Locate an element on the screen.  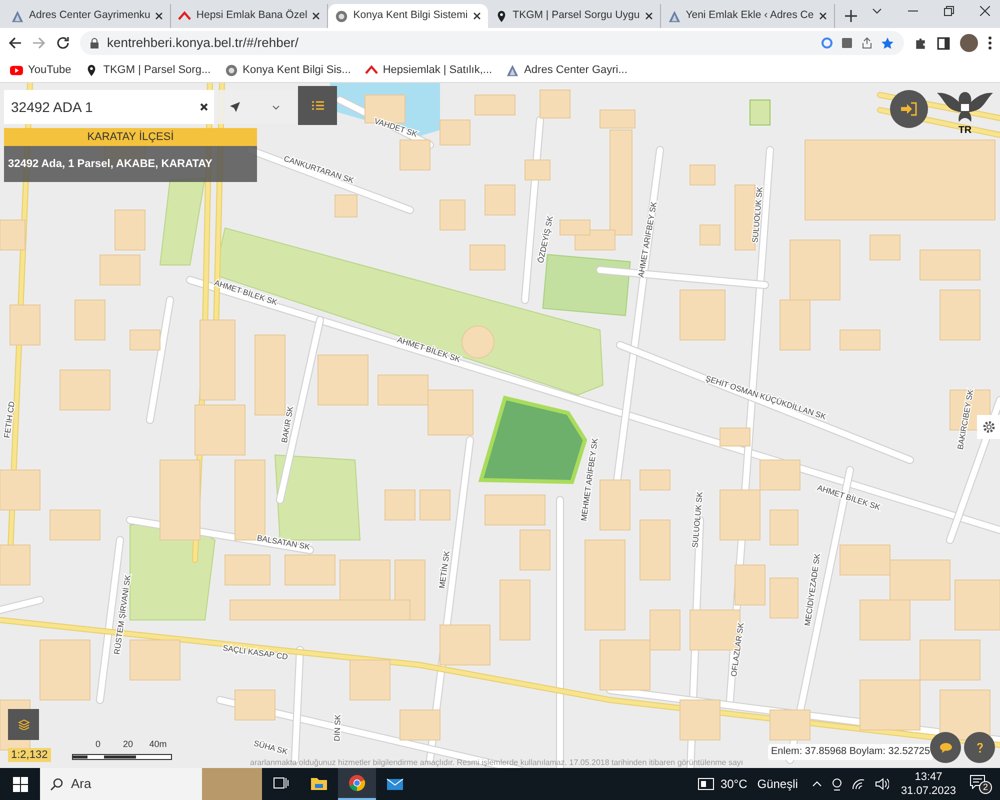
taskbar-search: Ara is located at coordinates (151, 784).